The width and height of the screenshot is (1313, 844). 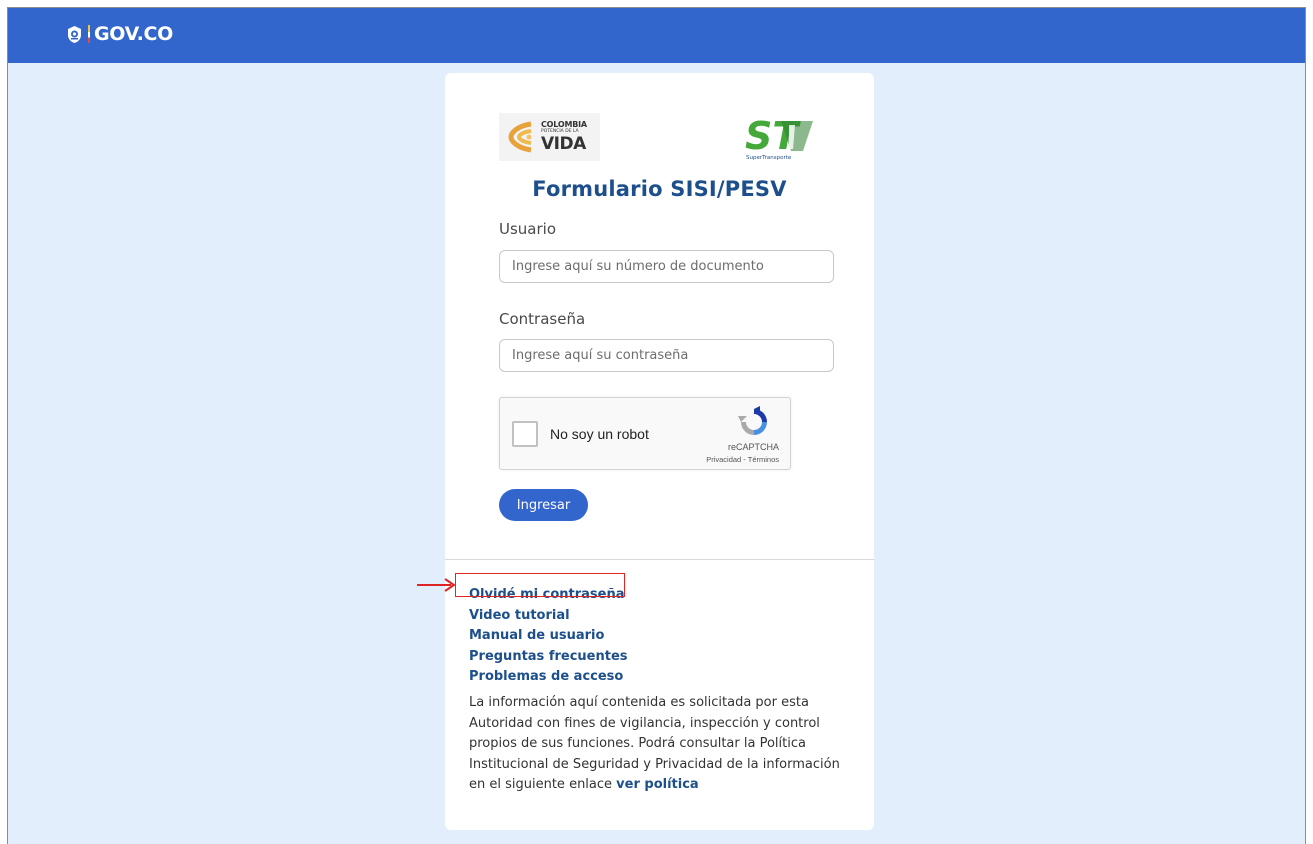 I want to click on divider, so click(x=659, y=559).